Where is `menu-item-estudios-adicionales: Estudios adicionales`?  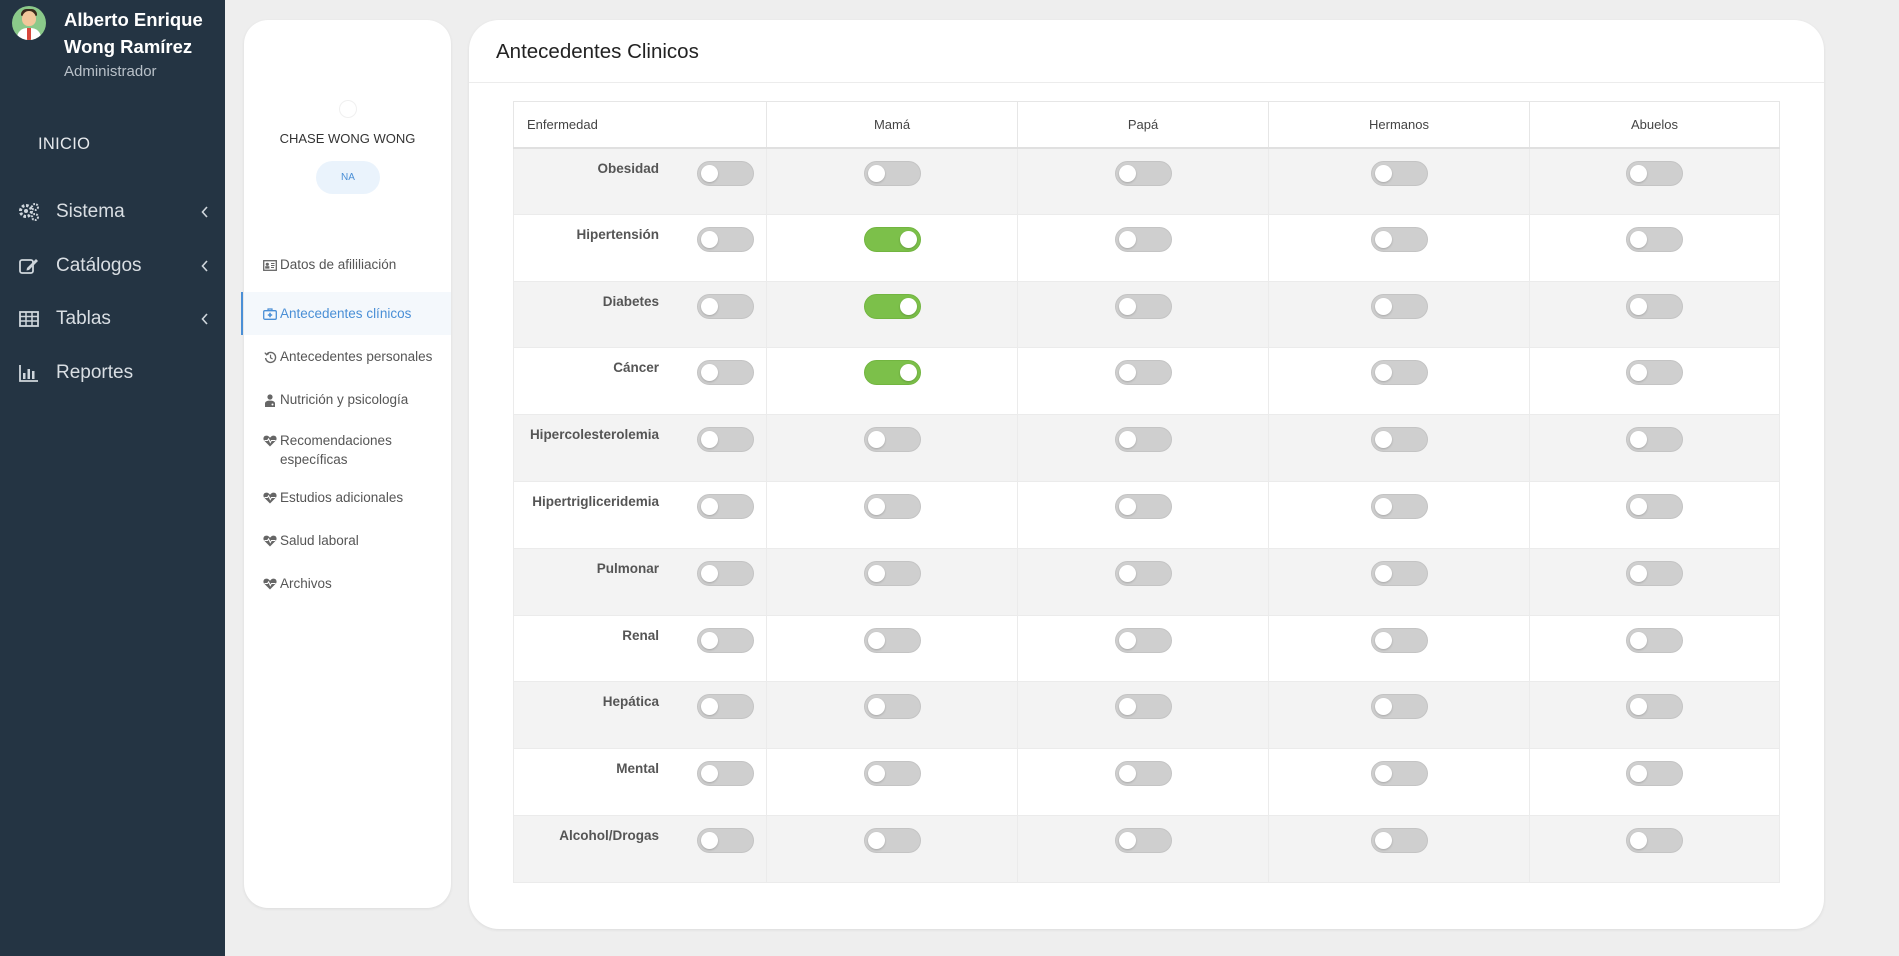
menu-item-estudios-adicionales: Estudios adicionales is located at coordinates (347, 504).